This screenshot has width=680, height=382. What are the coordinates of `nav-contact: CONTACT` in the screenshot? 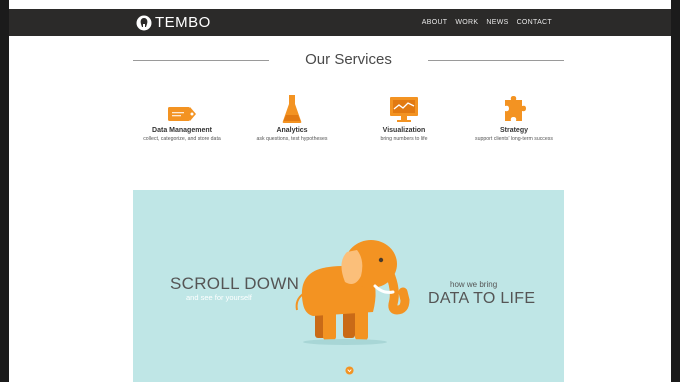 It's located at (534, 22).